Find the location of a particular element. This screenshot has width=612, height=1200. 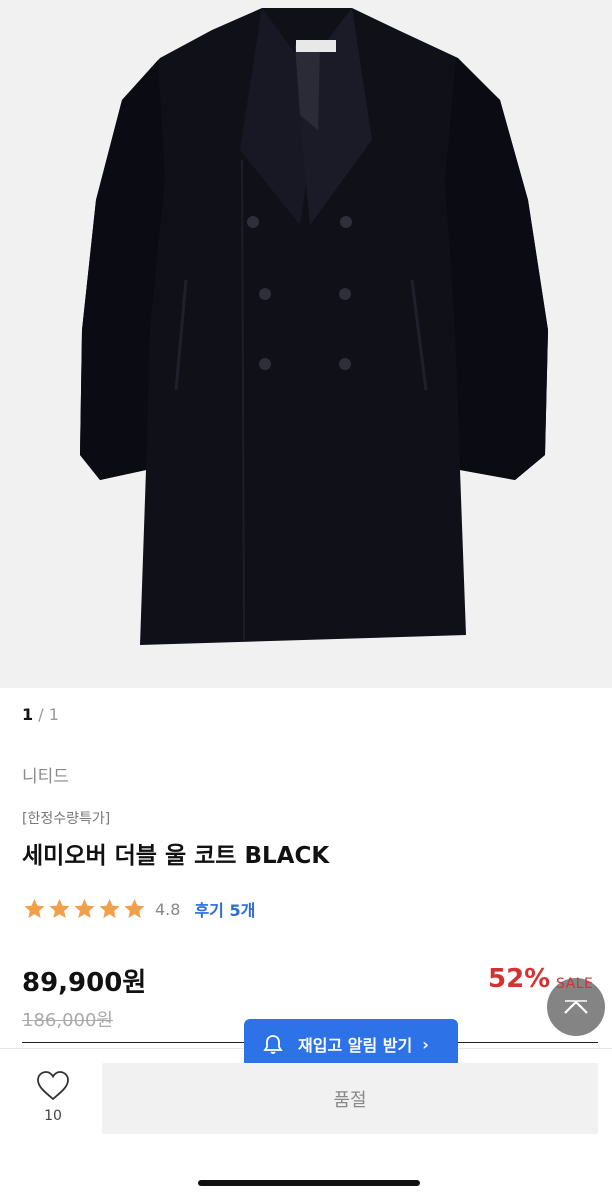

pager-total: 1 is located at coordinates (53, 714).